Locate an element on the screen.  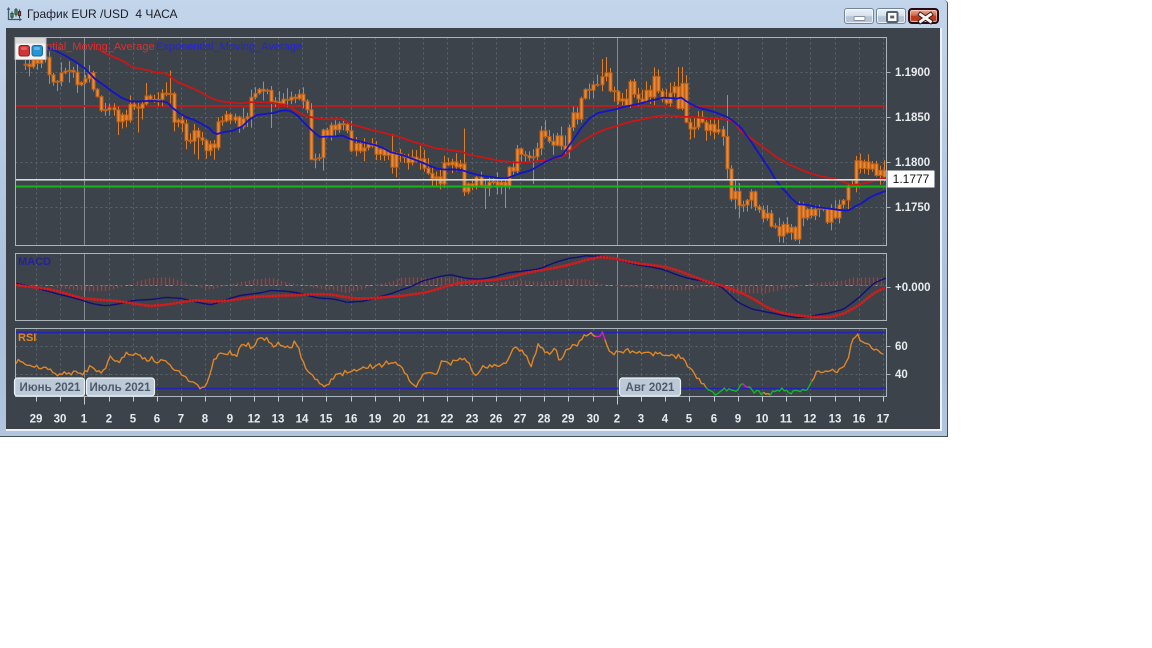
svg-text: Авг 2021 is located at coordinates (651, 388).